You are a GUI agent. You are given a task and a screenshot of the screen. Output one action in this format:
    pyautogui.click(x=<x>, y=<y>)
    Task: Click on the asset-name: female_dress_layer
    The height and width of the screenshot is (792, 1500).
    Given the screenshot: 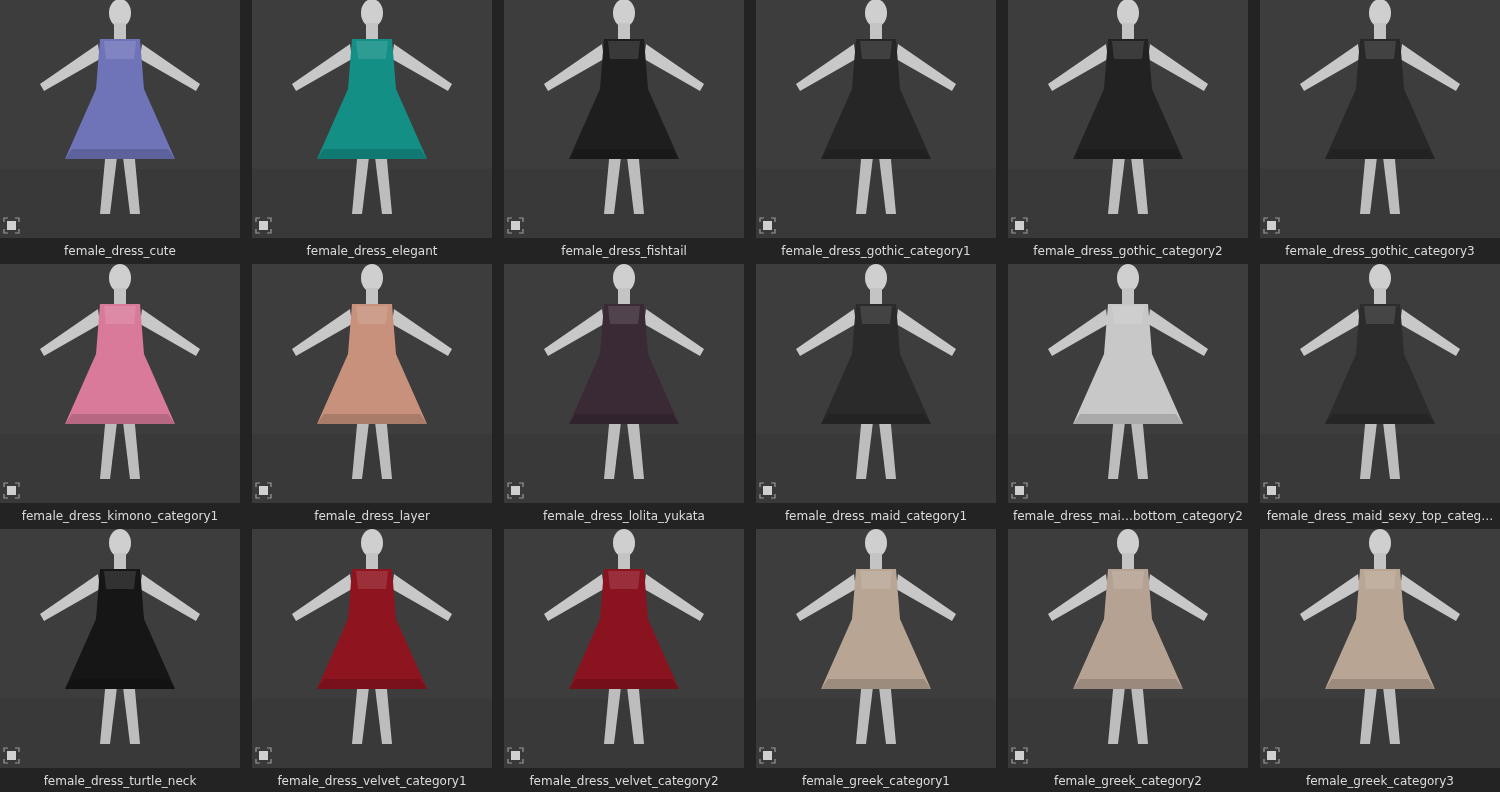 What is the action you would take?
    pyautogui.click(x=372, y=516)
    